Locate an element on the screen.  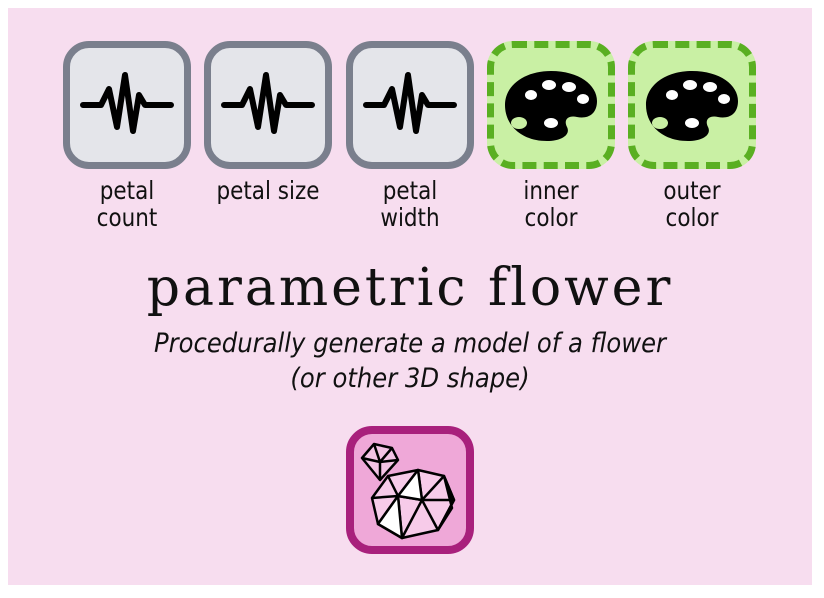
inner-color-input-tile is located at coordinates (551, 105).